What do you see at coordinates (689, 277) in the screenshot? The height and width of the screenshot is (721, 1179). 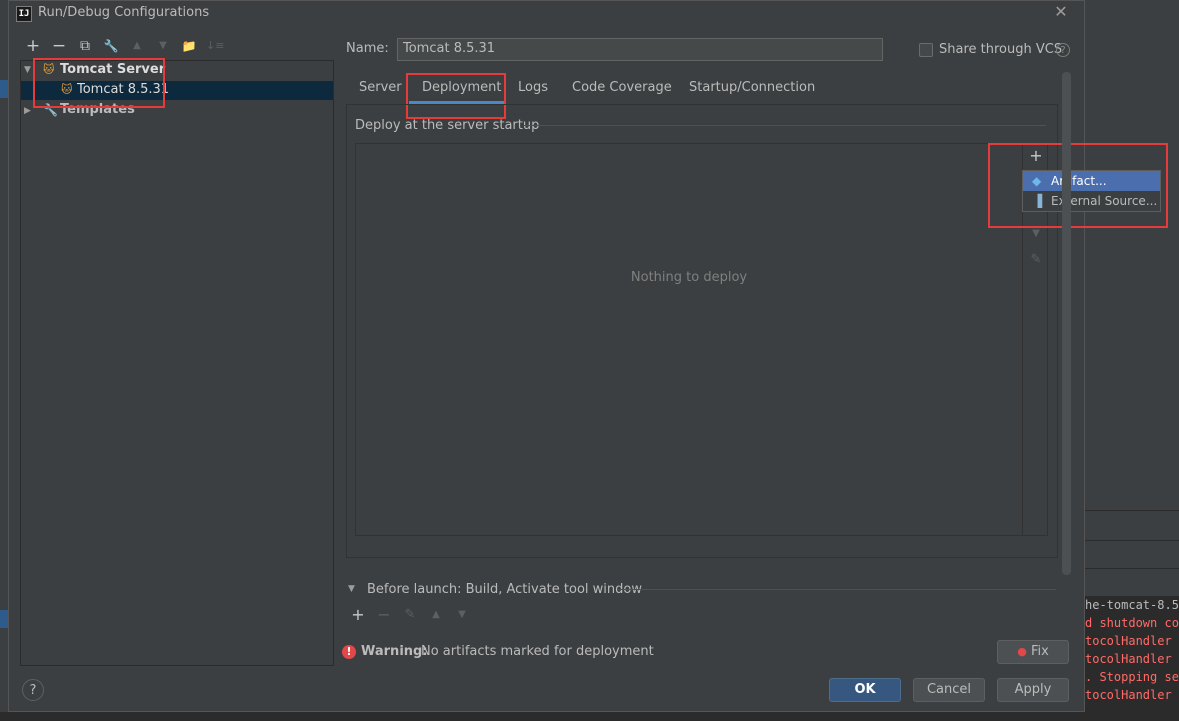 I see `empty-deploy-text: Nothing to deploy` at bounding box center [689, 277].